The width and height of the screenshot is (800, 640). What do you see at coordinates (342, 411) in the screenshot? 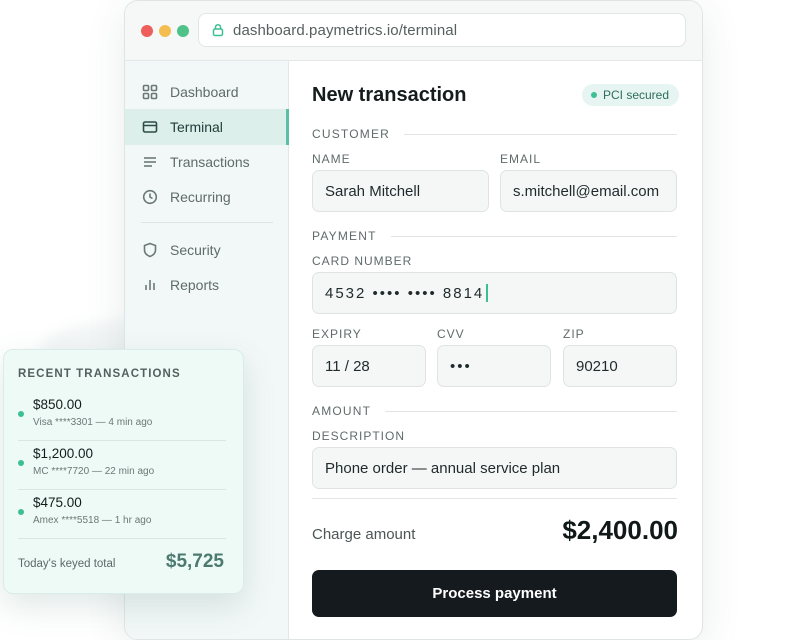
I see `section-label: AMOUNT` at bounding box center [342, 411].